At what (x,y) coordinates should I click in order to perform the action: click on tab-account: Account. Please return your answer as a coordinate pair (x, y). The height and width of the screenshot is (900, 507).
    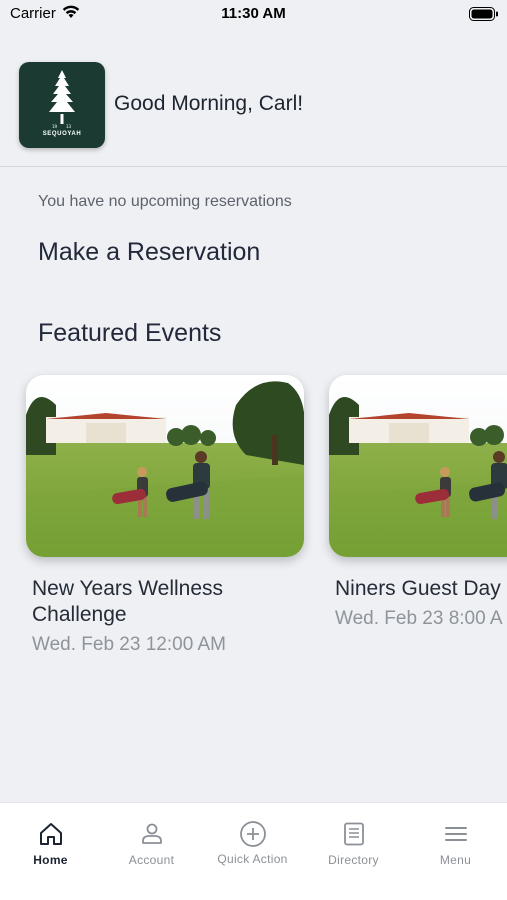
    Looking at the image, I should click on (151, 844).